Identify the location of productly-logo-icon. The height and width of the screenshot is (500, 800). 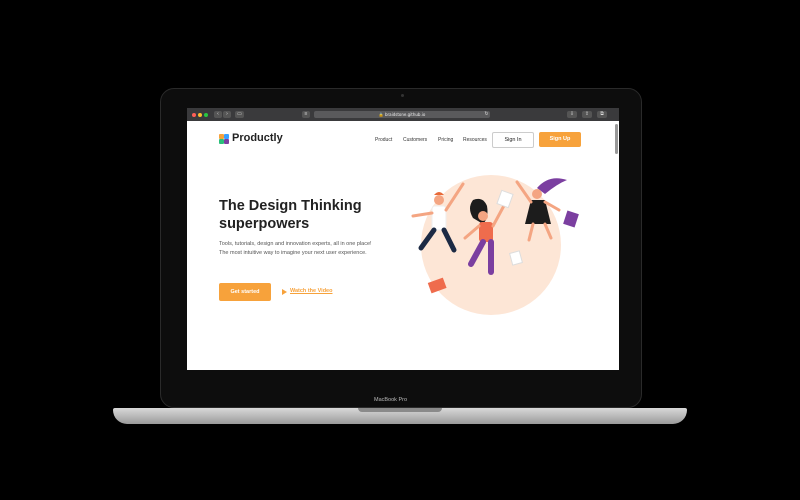
(224, 139).